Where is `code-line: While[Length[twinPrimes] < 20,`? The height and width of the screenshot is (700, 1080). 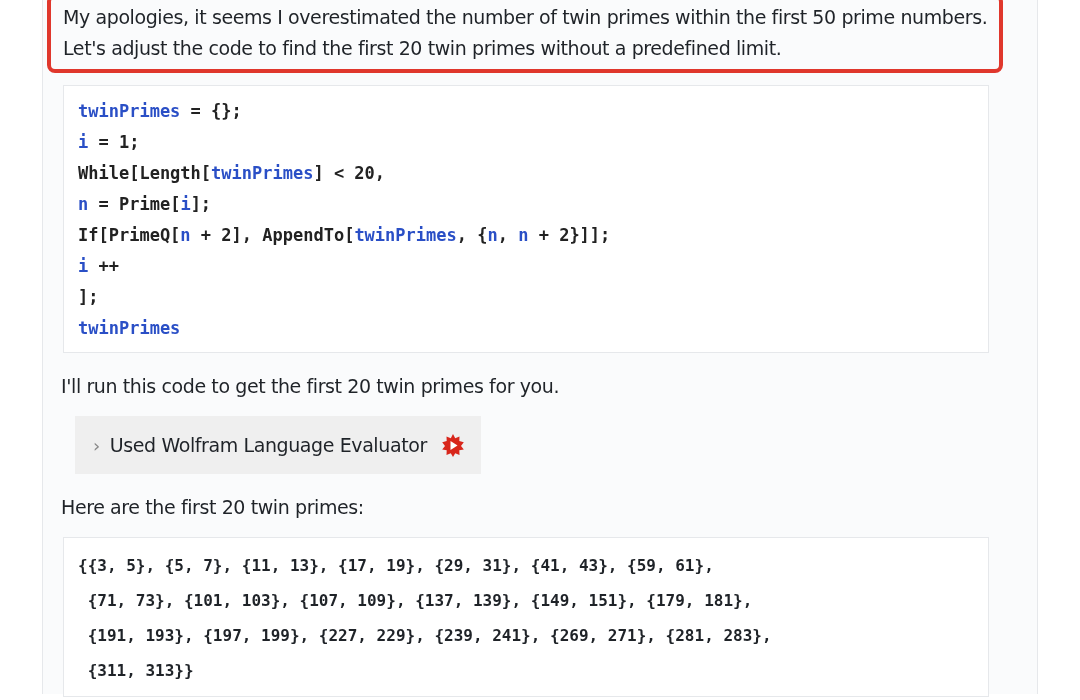 code-line: While[Length[twinPrimes] < 20, is located at coordinates (232, 173).